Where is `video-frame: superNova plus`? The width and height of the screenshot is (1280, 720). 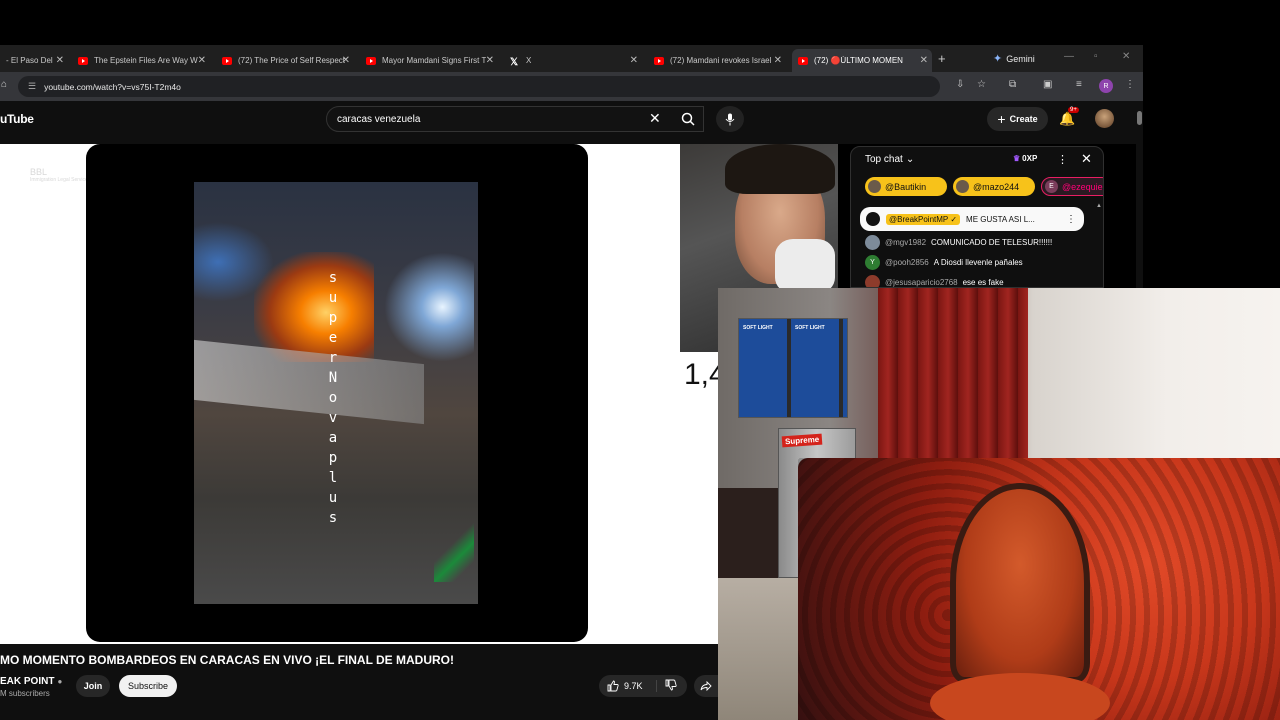 video-frame: superNova plus is located at coordinates (336, 393).